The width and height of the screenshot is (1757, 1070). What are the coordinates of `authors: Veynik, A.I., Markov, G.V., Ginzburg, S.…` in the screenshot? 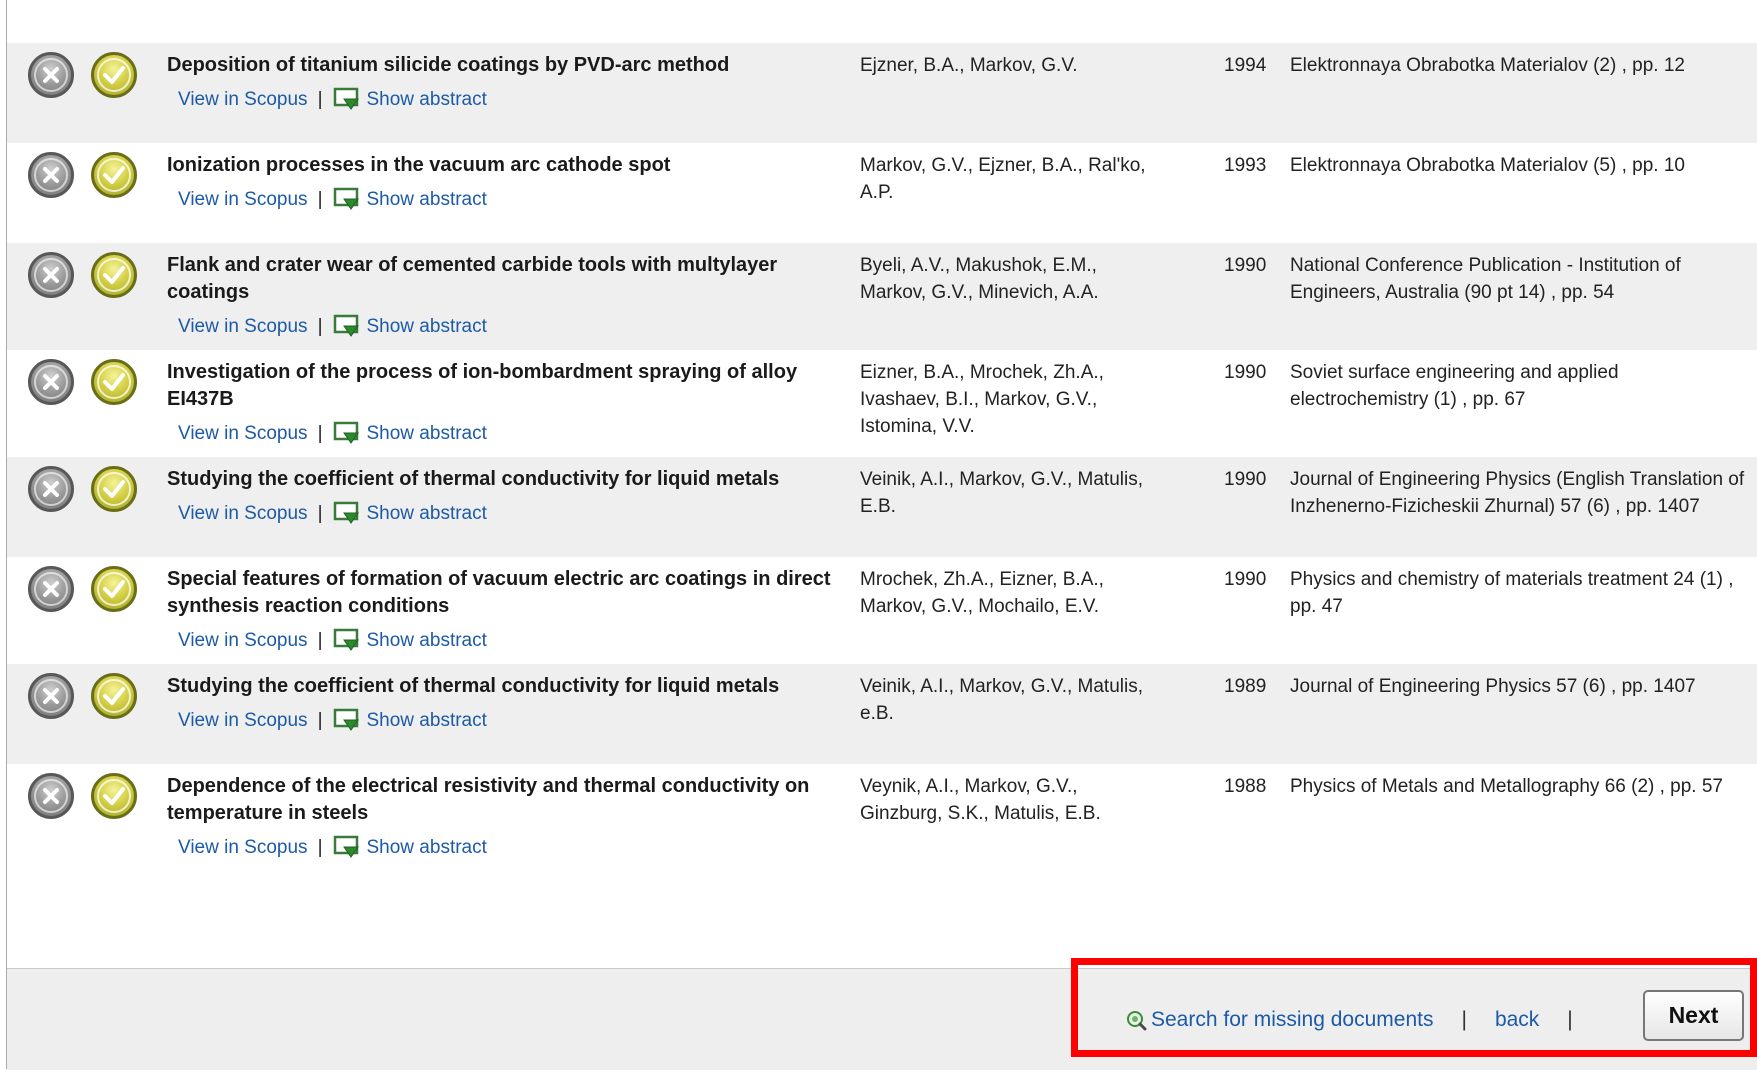 It's located at (980, 800).